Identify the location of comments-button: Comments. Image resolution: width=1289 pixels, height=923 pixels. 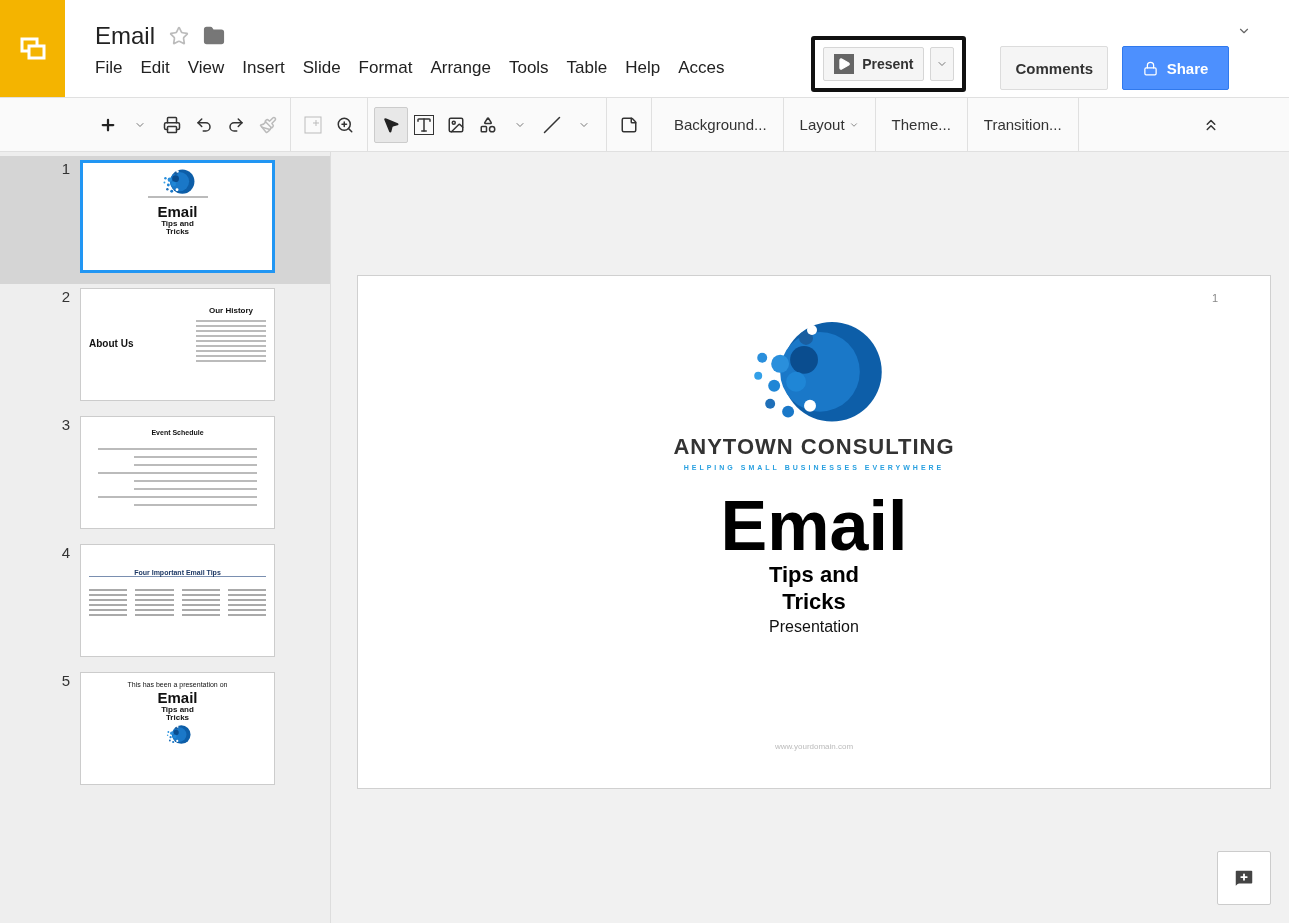
(1054, 68).